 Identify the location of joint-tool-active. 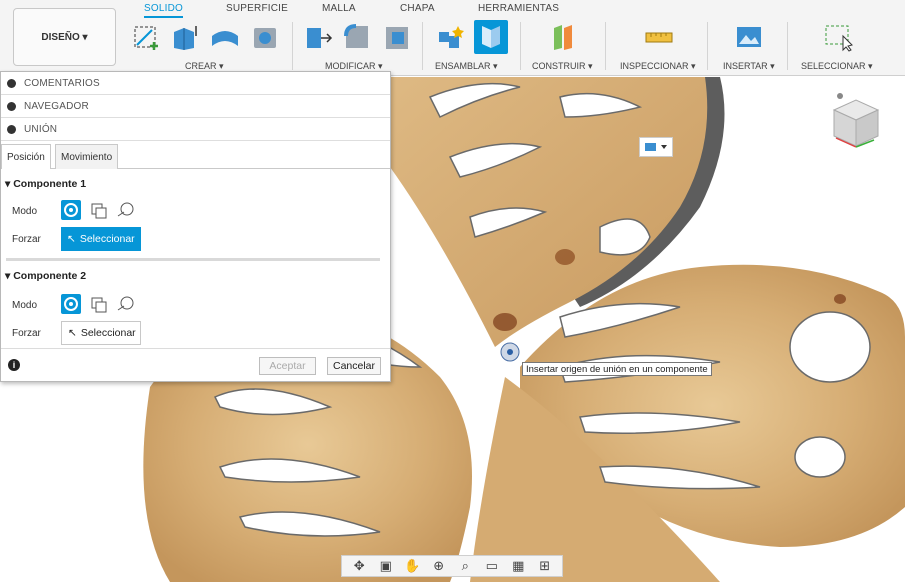
(491, 37).